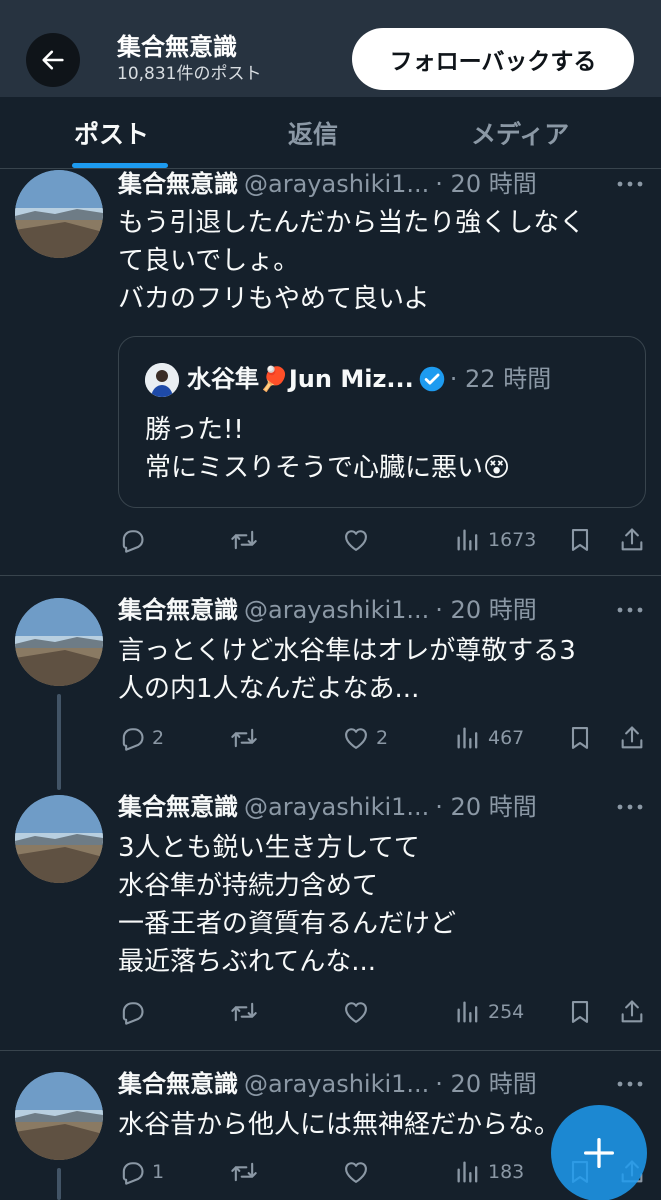 The width and height of the screenshot is (661, 1200). I want to click on post-actions: 1673, so click(383, 540).